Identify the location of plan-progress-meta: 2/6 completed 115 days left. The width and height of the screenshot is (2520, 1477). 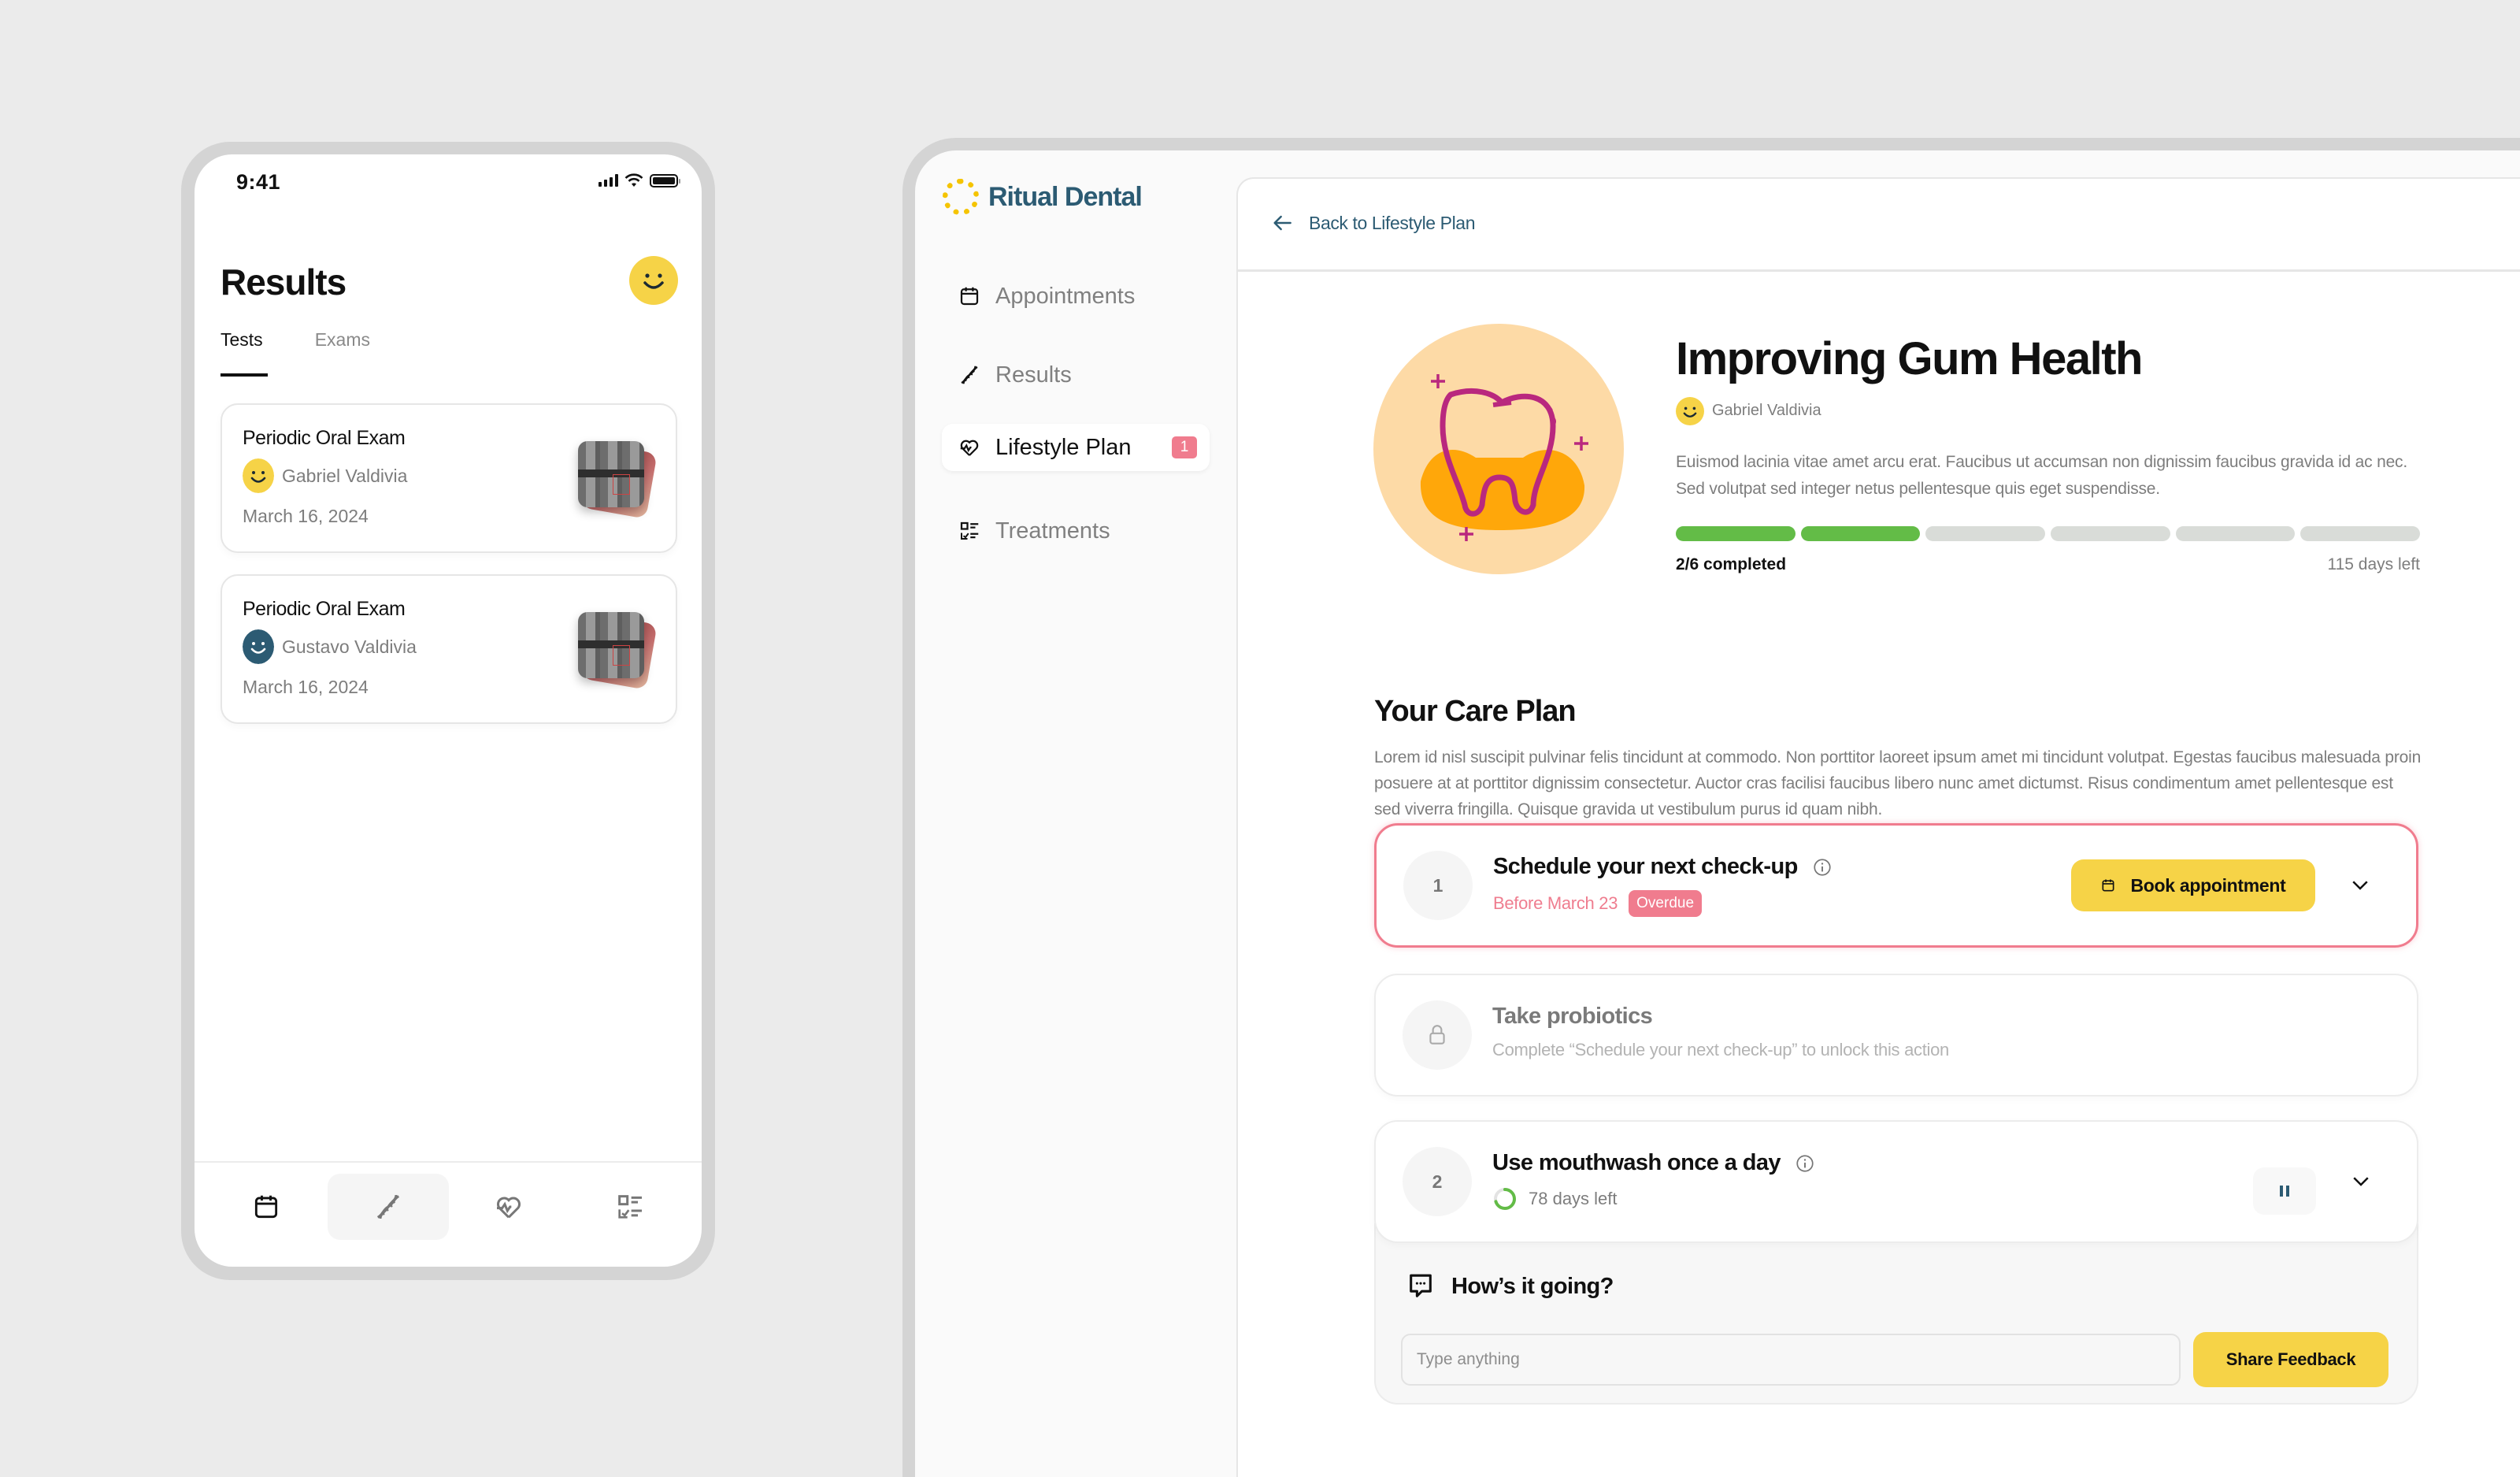
(2048, 564).